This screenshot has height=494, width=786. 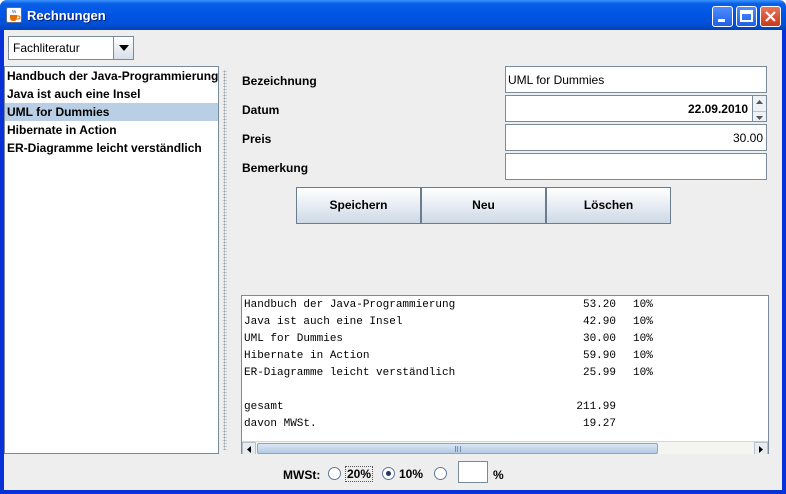 I want to click on spinner-up-button, so click(x=759, y=106).